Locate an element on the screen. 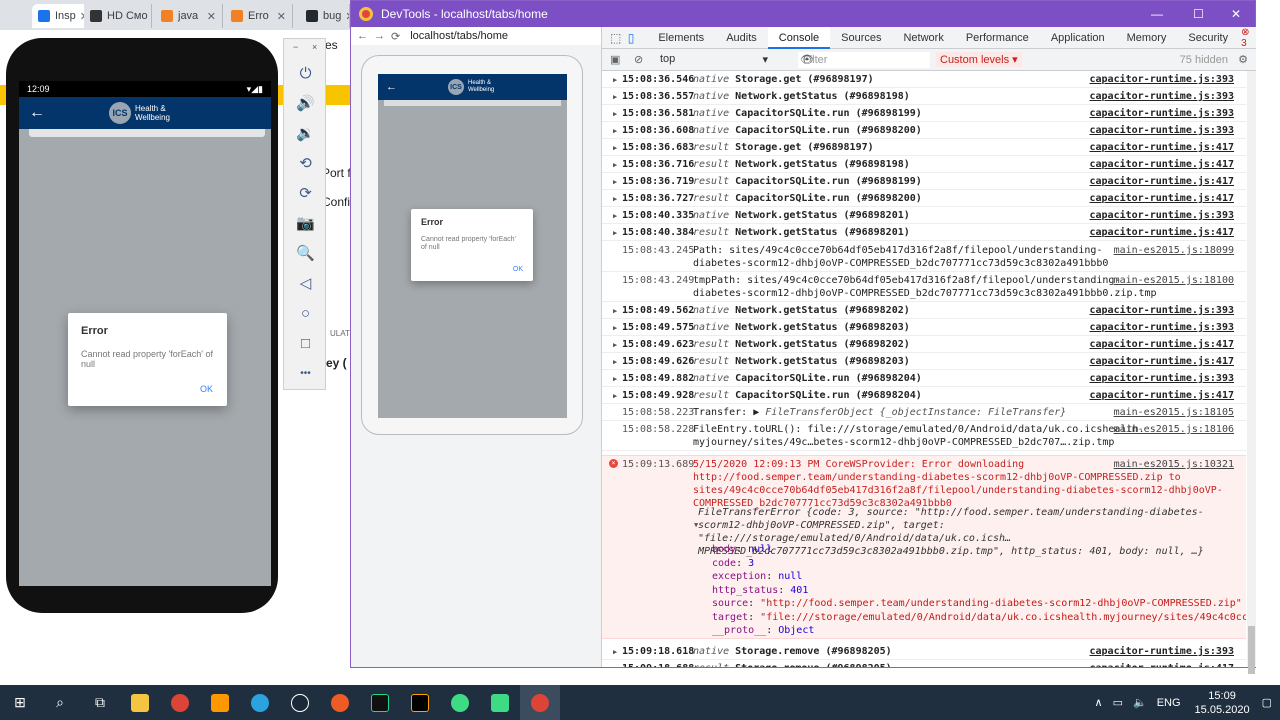 Image resolution: width=1280 pixels, height=720 pixels. tab-memory: Memory is located at coordinates (1147, 38).